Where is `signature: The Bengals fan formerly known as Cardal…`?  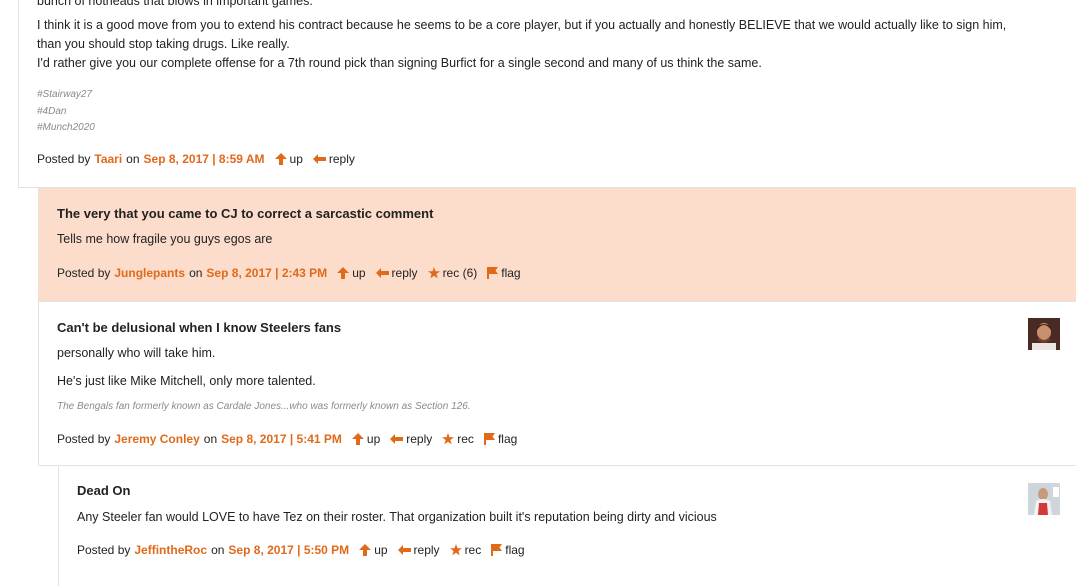 signature: The Bengals fan formerly known as Cardal… is located at coordinates (264, 406).